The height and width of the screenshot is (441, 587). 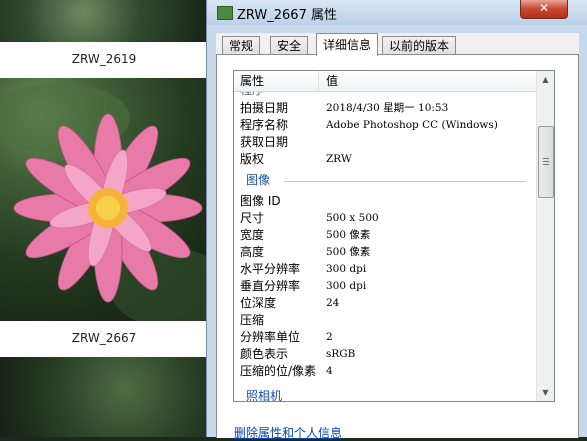 What do you see at coordinates (385, 142) in the screenshot?
I see `list-item: 获取日期` at bounding box center [385, 142].